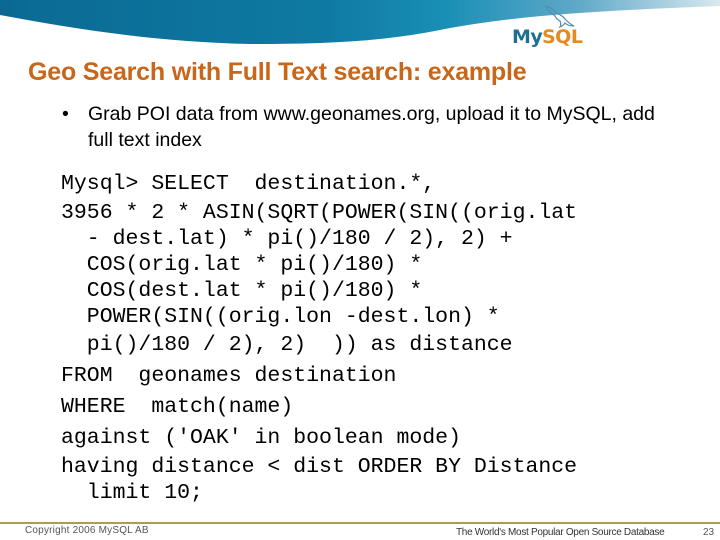  Describe the element at coordinates (242, 291) in the screenshot. I see `code-line: COS(dest.lat * pi()/180) *` at that location.